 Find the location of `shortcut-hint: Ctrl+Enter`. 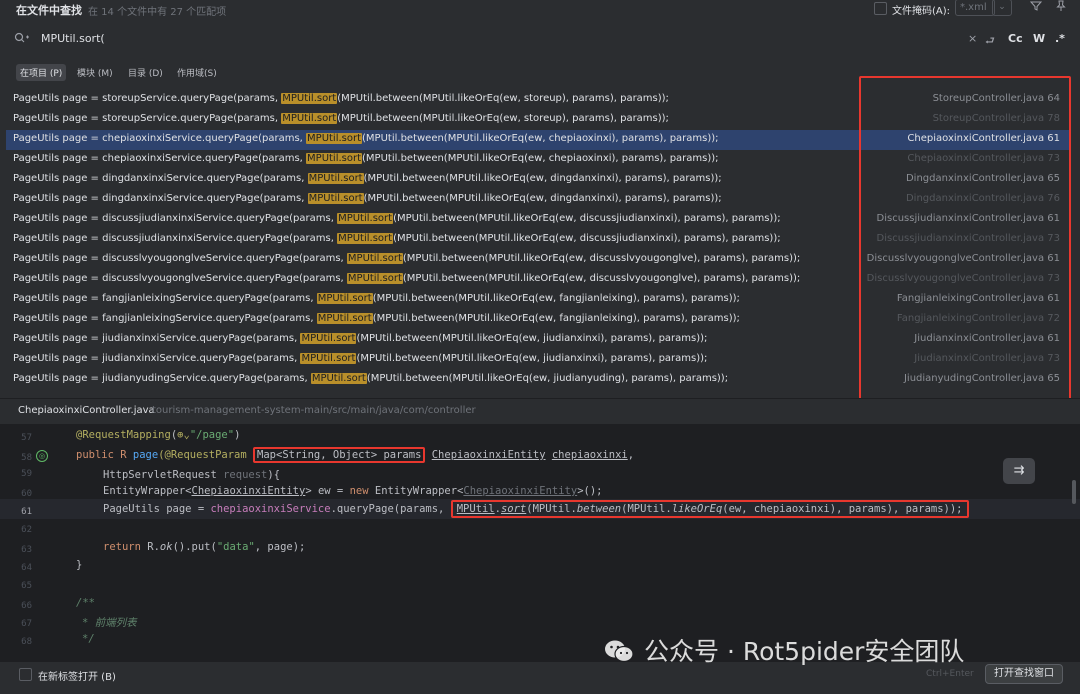

shortcut-hint: Ctrl+Enter is located at coordinates (950, 674).